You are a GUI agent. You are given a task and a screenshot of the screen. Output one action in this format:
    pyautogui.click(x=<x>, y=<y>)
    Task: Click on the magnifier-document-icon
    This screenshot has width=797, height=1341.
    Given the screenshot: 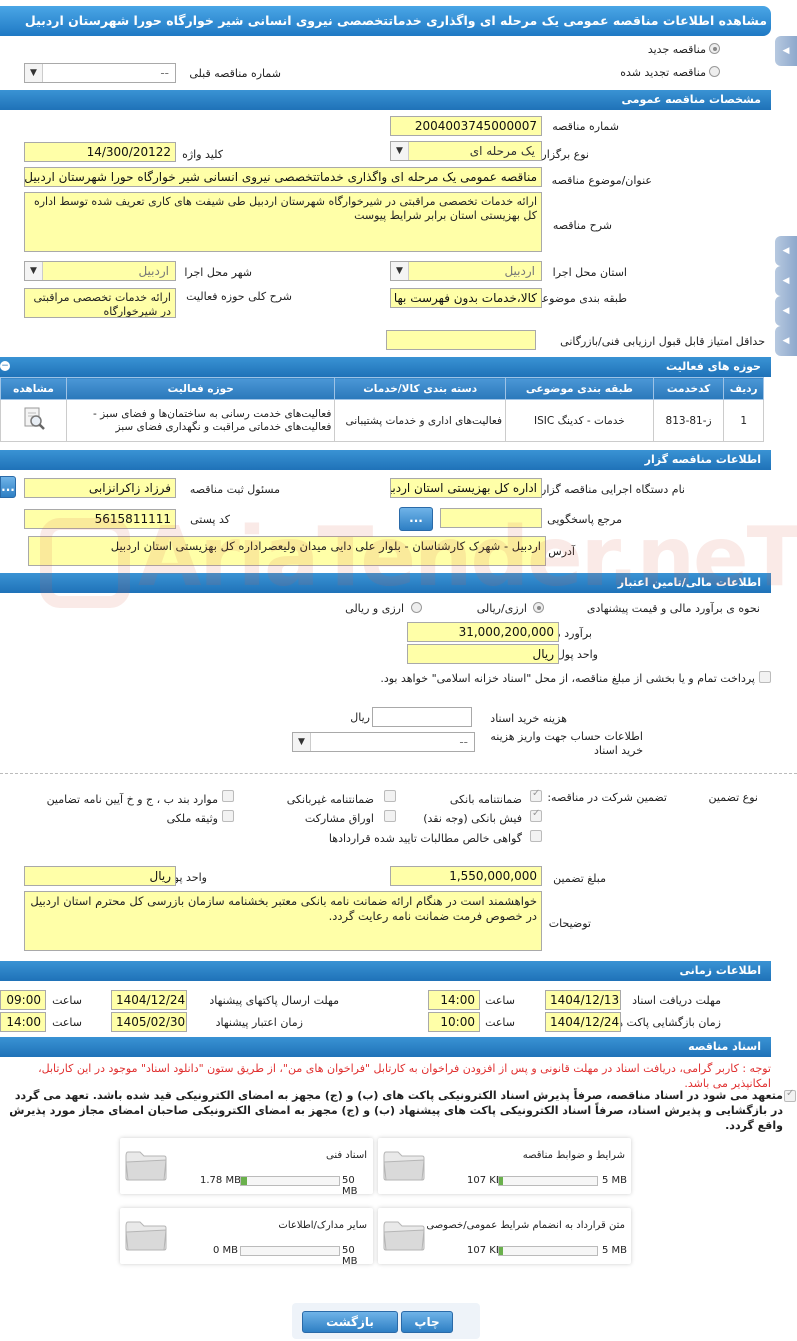 What is the action you would take?
    pyautogui.click(x=34, y=419)
    